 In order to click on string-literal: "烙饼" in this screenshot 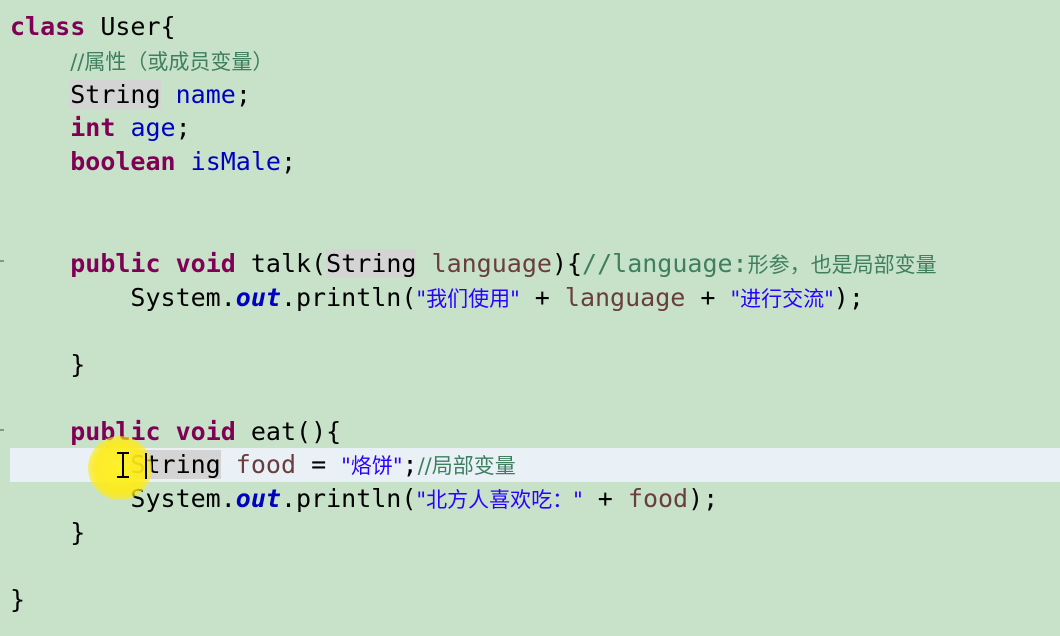, I will do `click(372, 466)`.